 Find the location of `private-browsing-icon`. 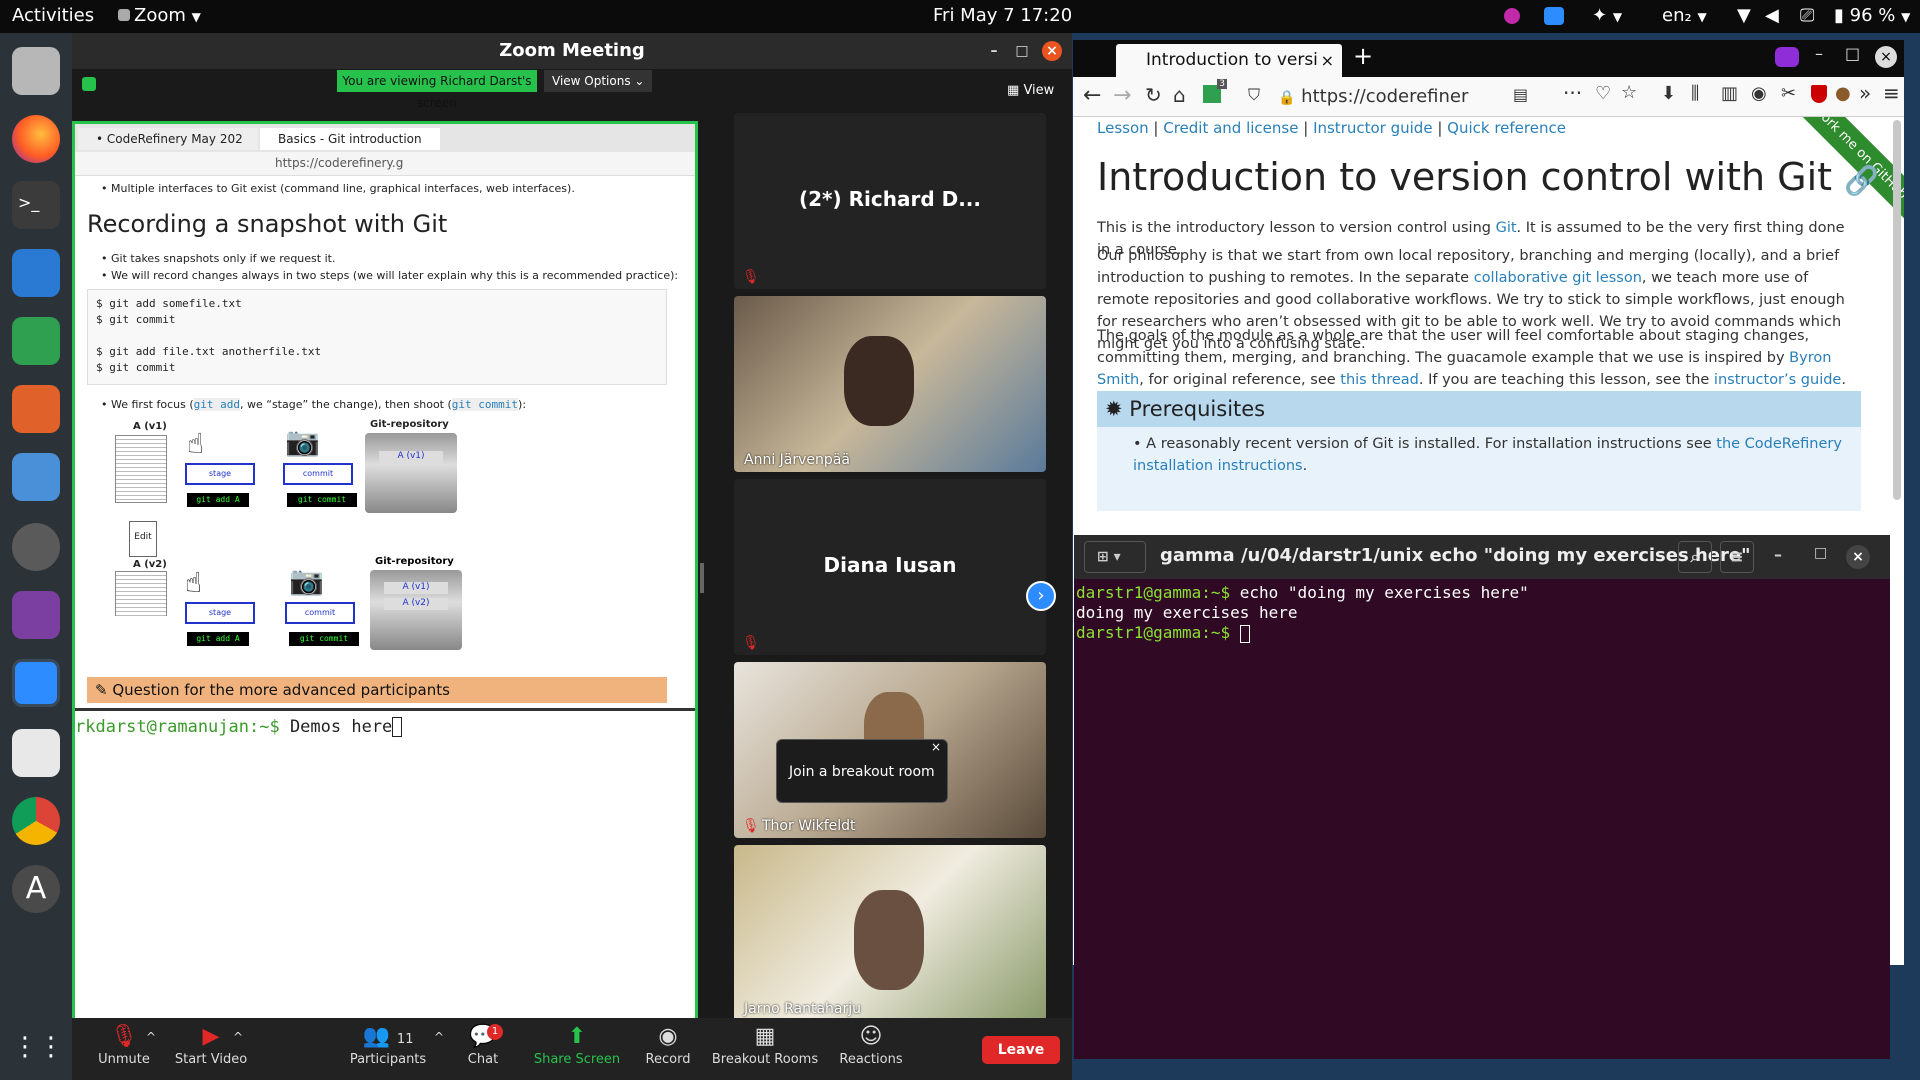

private-browsing-icon is located at coordinates (1787, 57).